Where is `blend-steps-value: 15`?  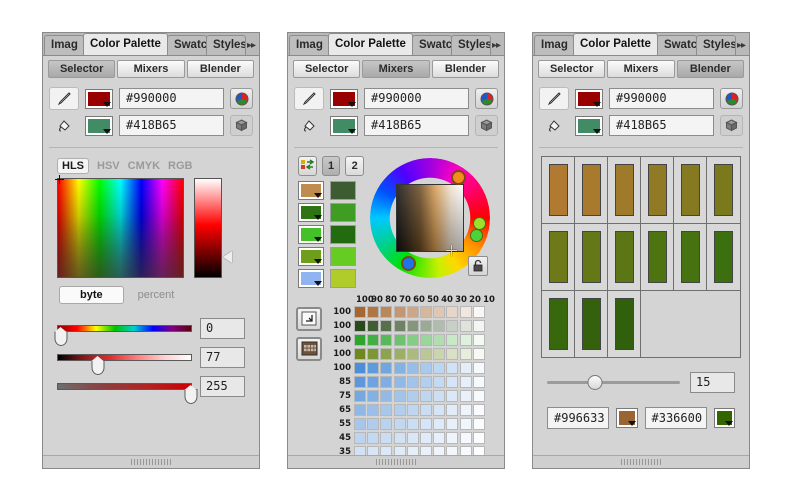
blend-steps-value: 15 is located at coordinates (712, 382).